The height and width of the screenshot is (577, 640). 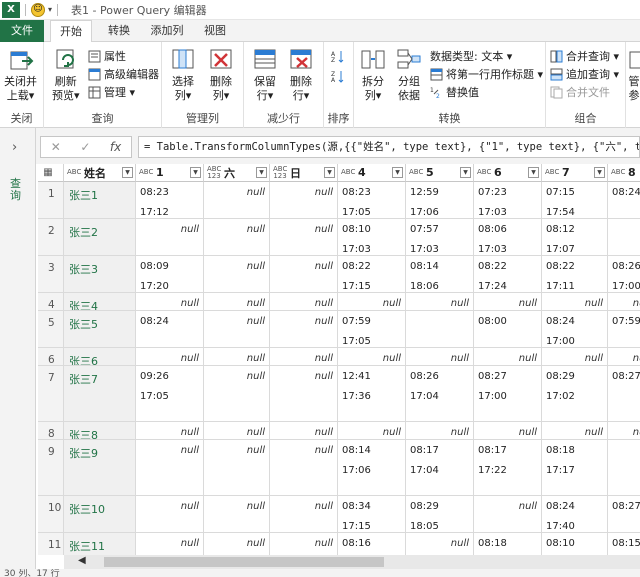 What do you see at coordinates (372, 468) in the screenshot?
I see `time-cell: 08:14 17:06` at bounding box center [372, 468].